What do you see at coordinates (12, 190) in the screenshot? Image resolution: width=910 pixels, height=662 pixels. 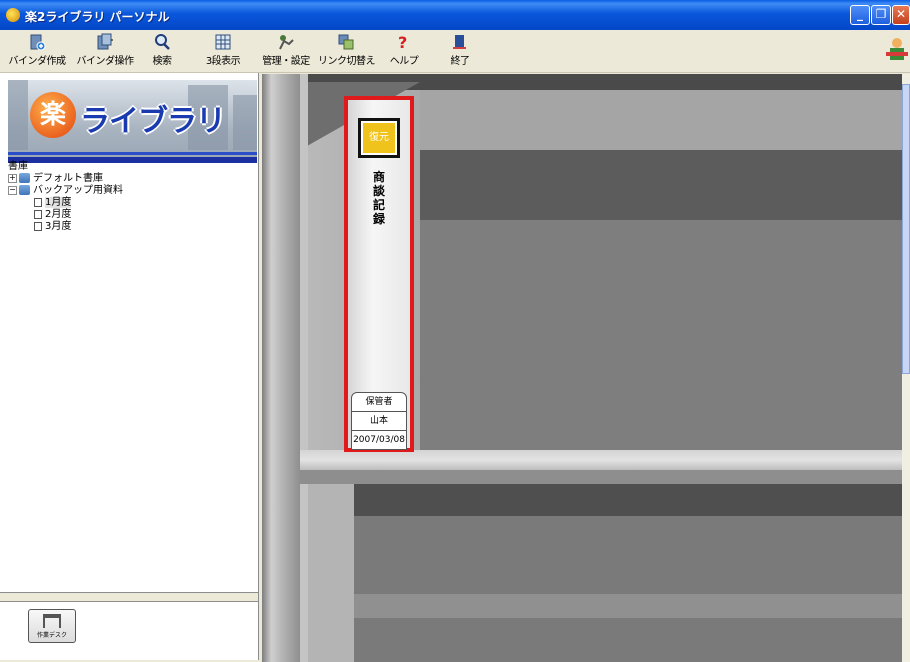 I see `collapse-toggle-icon: −` at bounding box center [12, 190].